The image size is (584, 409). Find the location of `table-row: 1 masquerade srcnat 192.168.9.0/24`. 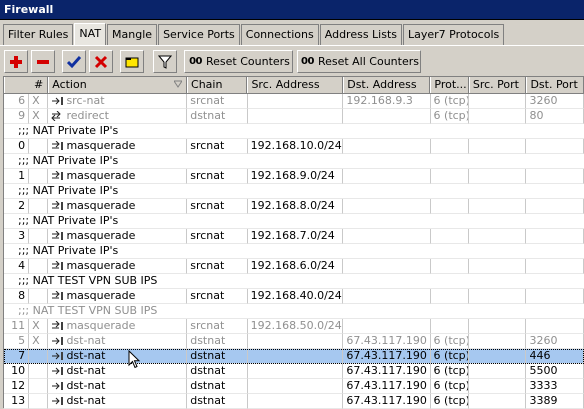

table-row: 1 masquerade srcnat 192.168.9.0/24 is located at coordinates (294, 176).